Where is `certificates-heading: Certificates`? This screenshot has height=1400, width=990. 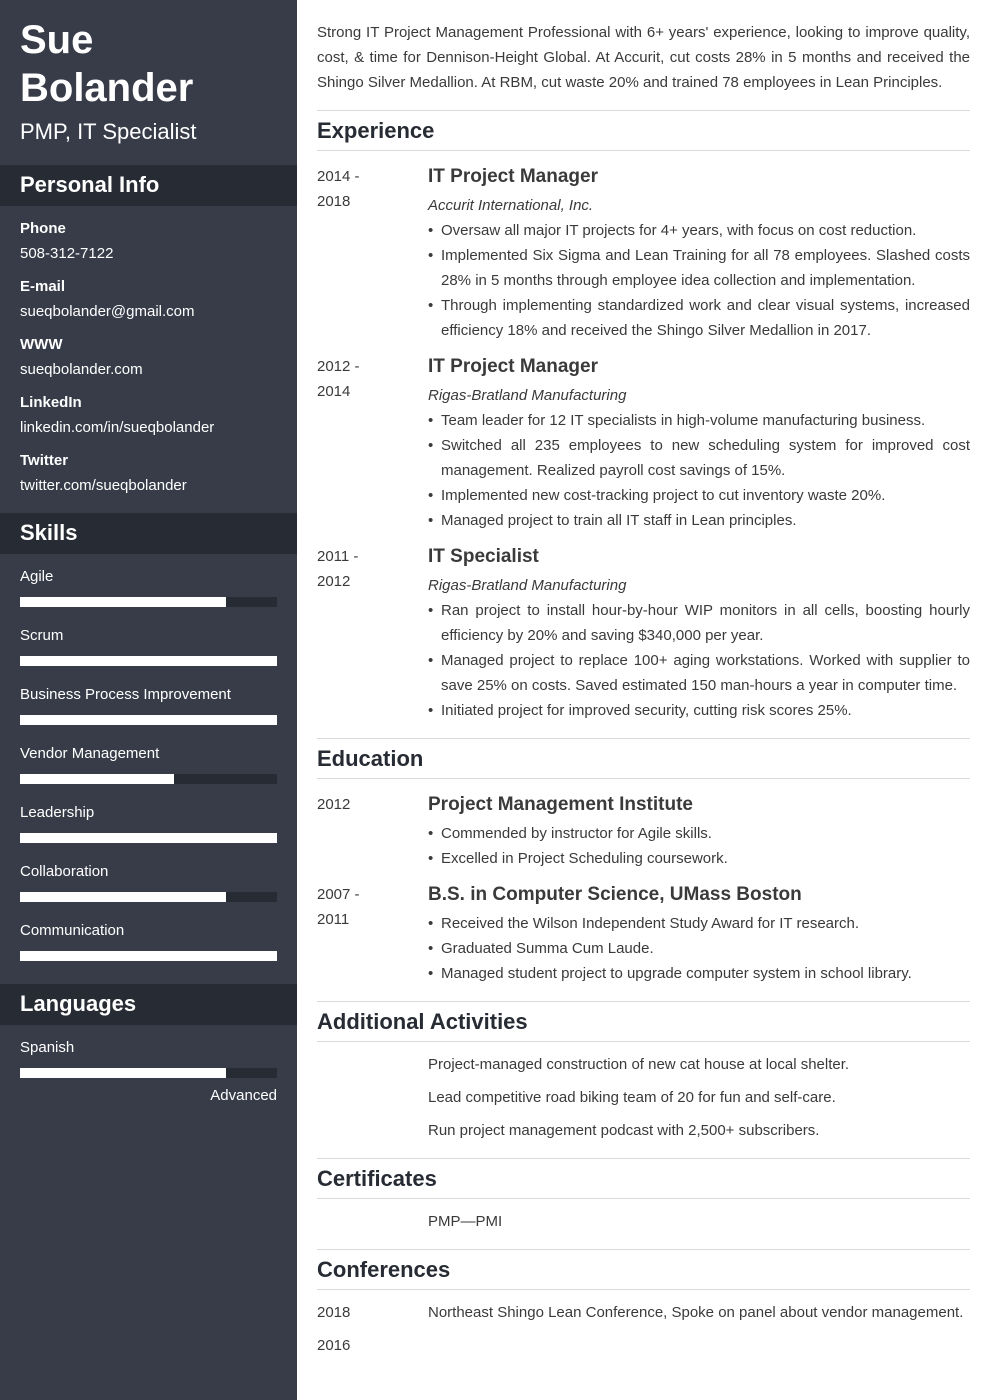
certificates-heading: Certificates is located at coordinates (377, 1178).